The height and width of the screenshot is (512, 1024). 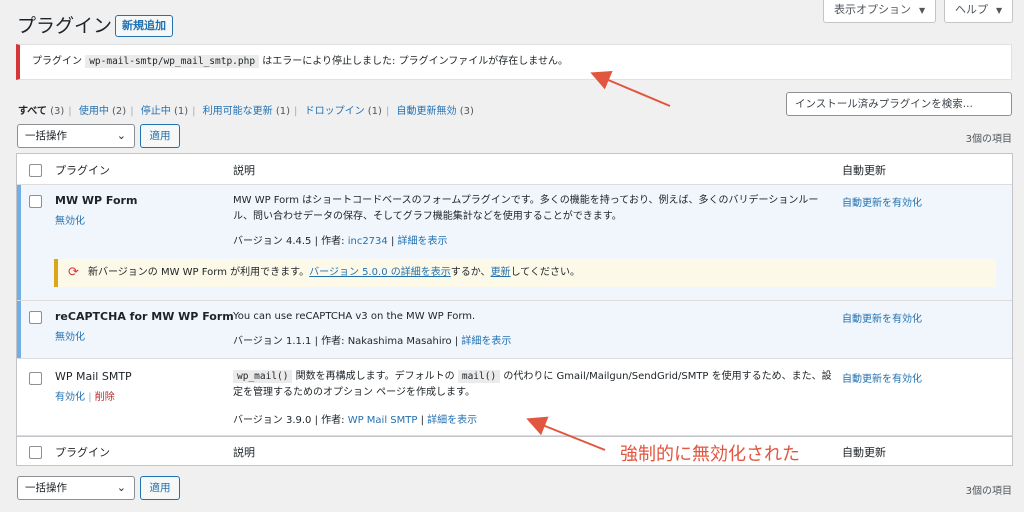 What do you see at coordinates (630, 88) in the screenshot?
I see `annotation-arrow-notice` at bounding box center [630, 88].